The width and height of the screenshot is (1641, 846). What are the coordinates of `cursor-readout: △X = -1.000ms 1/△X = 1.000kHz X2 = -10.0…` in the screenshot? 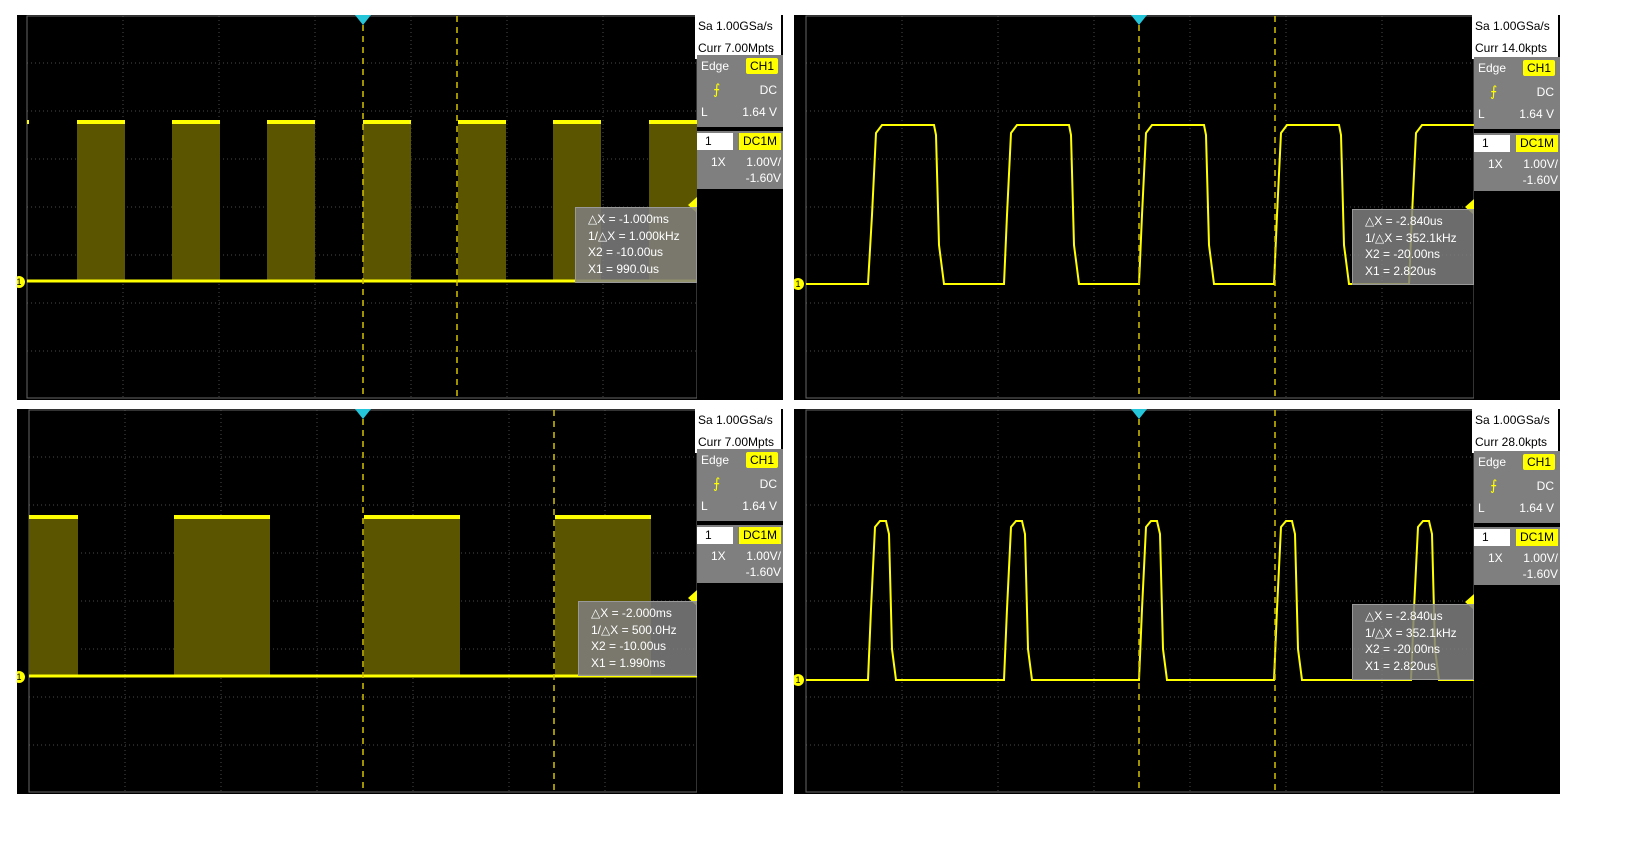 It's located at (636, 245).